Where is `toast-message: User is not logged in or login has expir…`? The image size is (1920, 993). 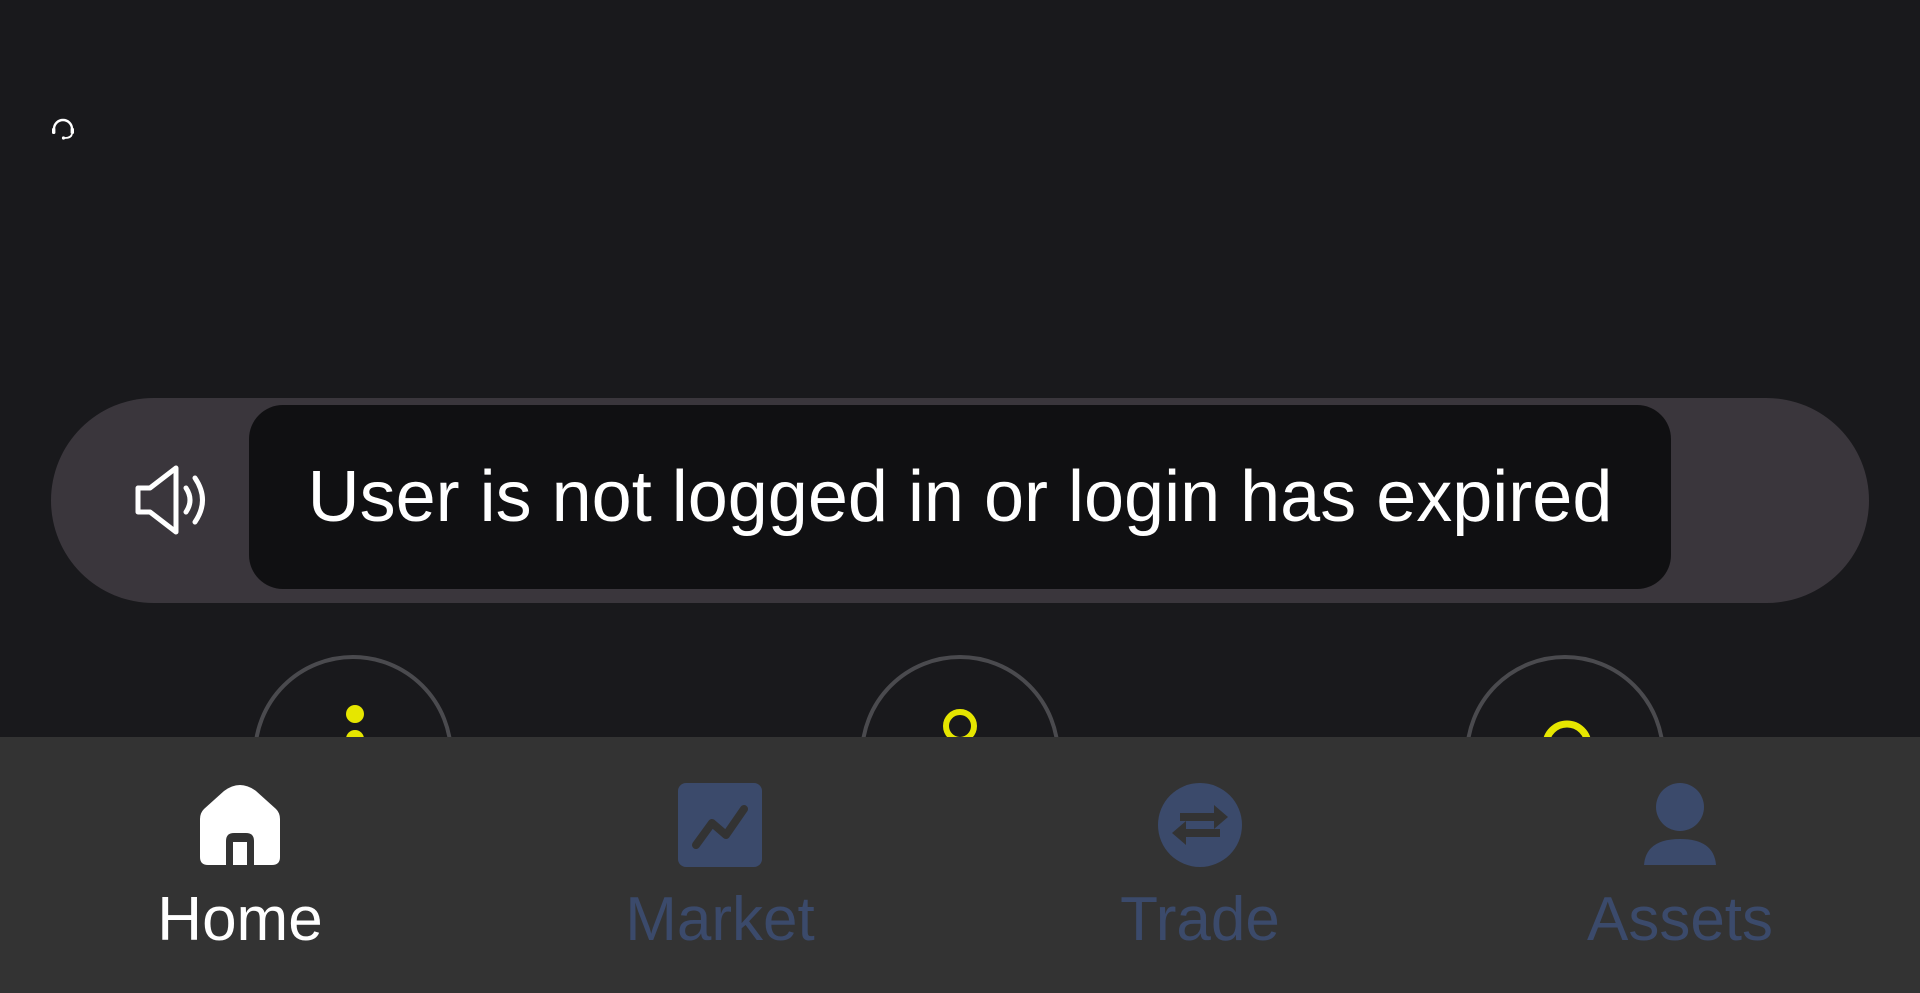 toast-message: User is not logged in or login has expir… is located at coordinates (960, 497).